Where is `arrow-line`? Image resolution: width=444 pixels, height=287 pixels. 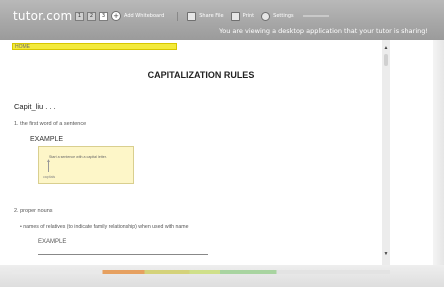 arrow-line is located at coordinates (48, 166).